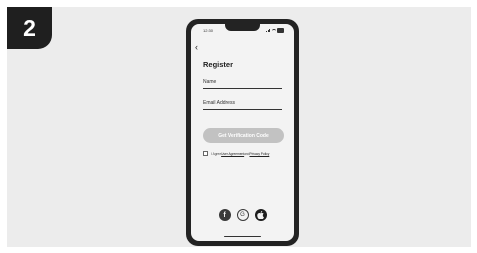 The width and height of the screenshot is (477, 253). I want to click on email-input: Email Address, so click(242, 105).